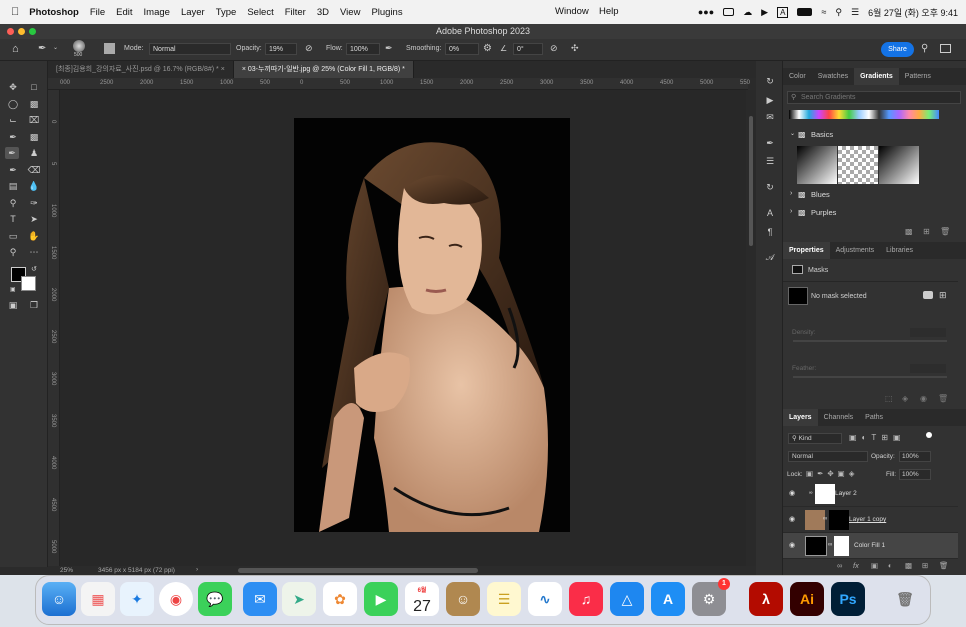 This screenshot has width=966, height=627. What do you see at coordinates (28, 283) in the screenshot?
I see `background-color-swatch` at bounding box center [28, 283].